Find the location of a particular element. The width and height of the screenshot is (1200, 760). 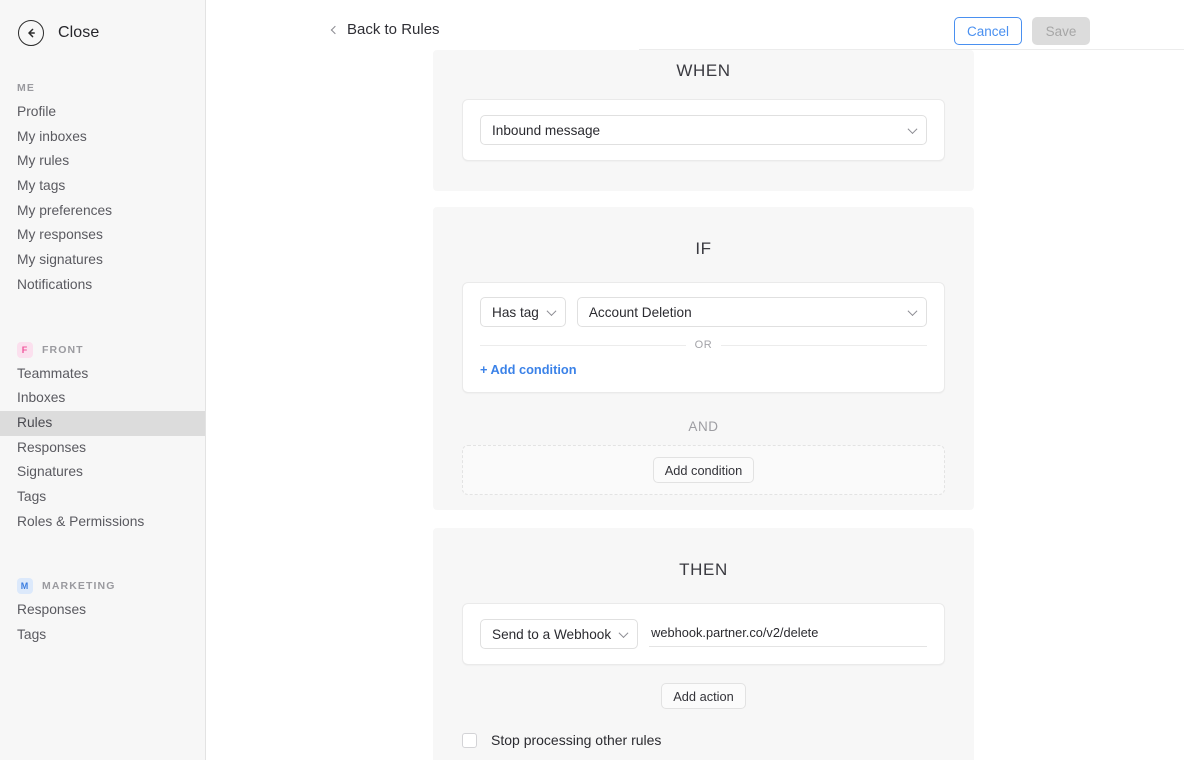

then-title: THEN is located at coordinates (703, 569).